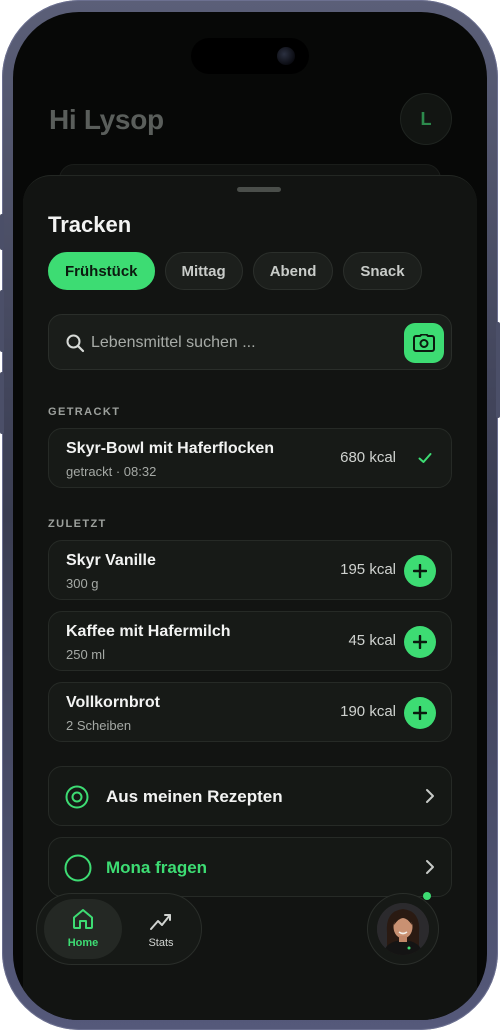 The width and height of the screenshot is (500, 1034). Describe the element at coordinates (86, 654) in the screenshot. I see `food-amount: 250 ml` at that location.